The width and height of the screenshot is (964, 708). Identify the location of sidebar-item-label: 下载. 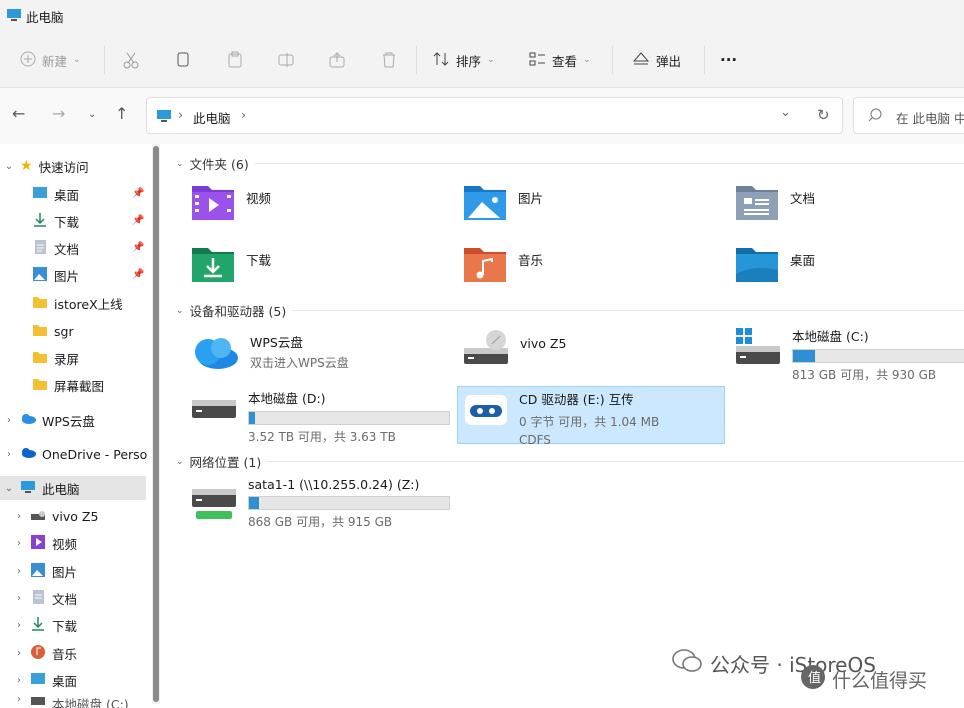
(67, 222).